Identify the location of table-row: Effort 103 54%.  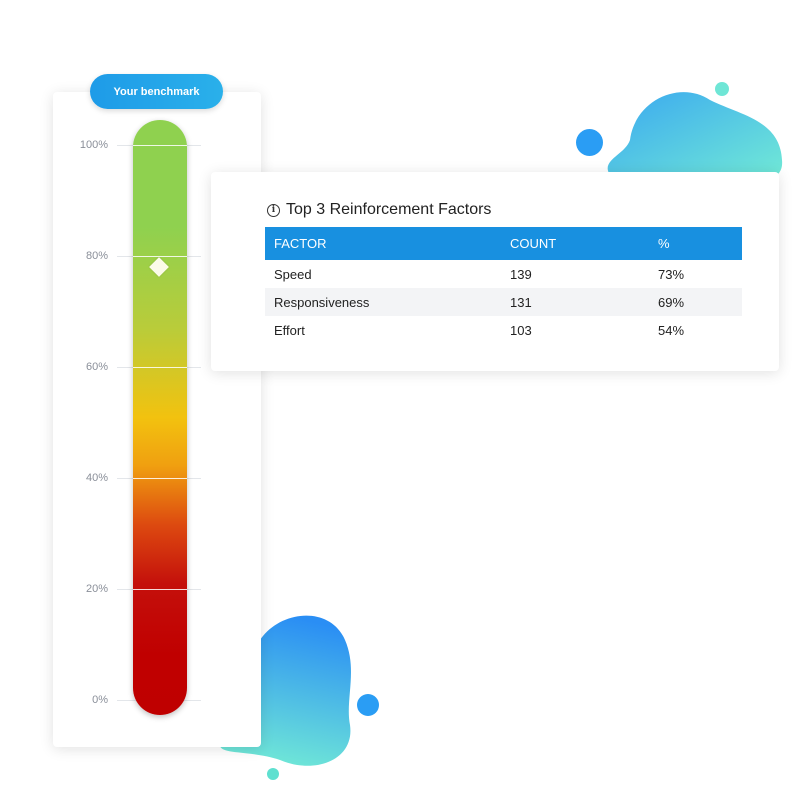
(503, 330).